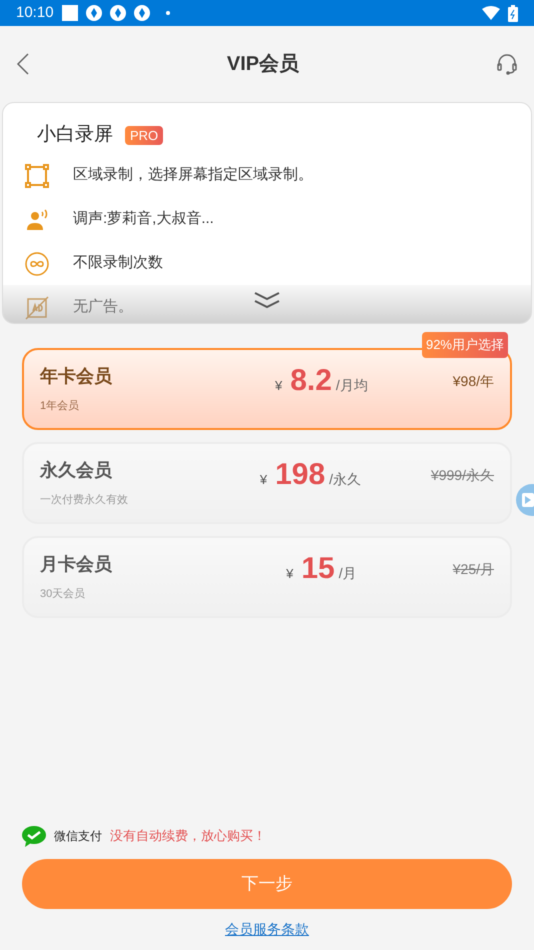  What do you see at coordinates (63, 594) in the screenshot?
I see `plan-subtitle: 30天会员` at bounding box center [63, 594].